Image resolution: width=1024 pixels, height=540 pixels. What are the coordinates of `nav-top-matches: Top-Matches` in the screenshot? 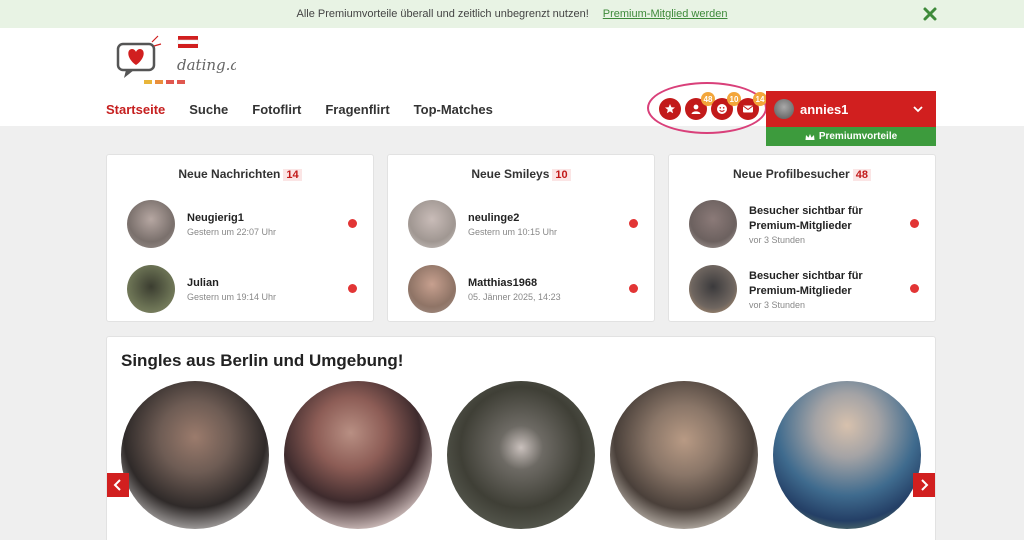 It's located at (453, 109).